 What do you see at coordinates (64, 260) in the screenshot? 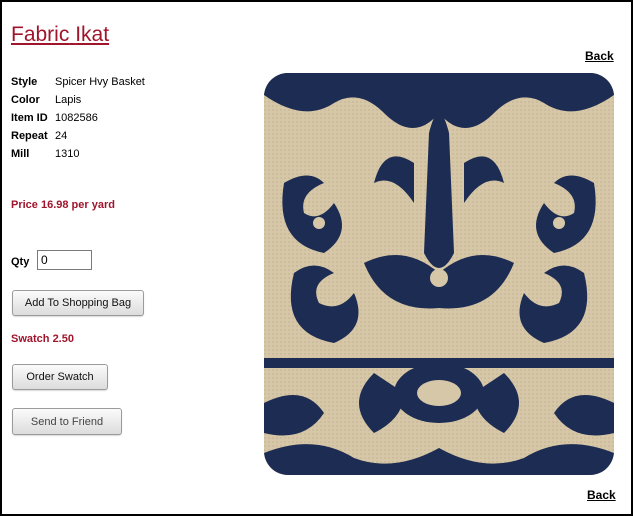
I see `qty-input` at bounding box center [64, 260].